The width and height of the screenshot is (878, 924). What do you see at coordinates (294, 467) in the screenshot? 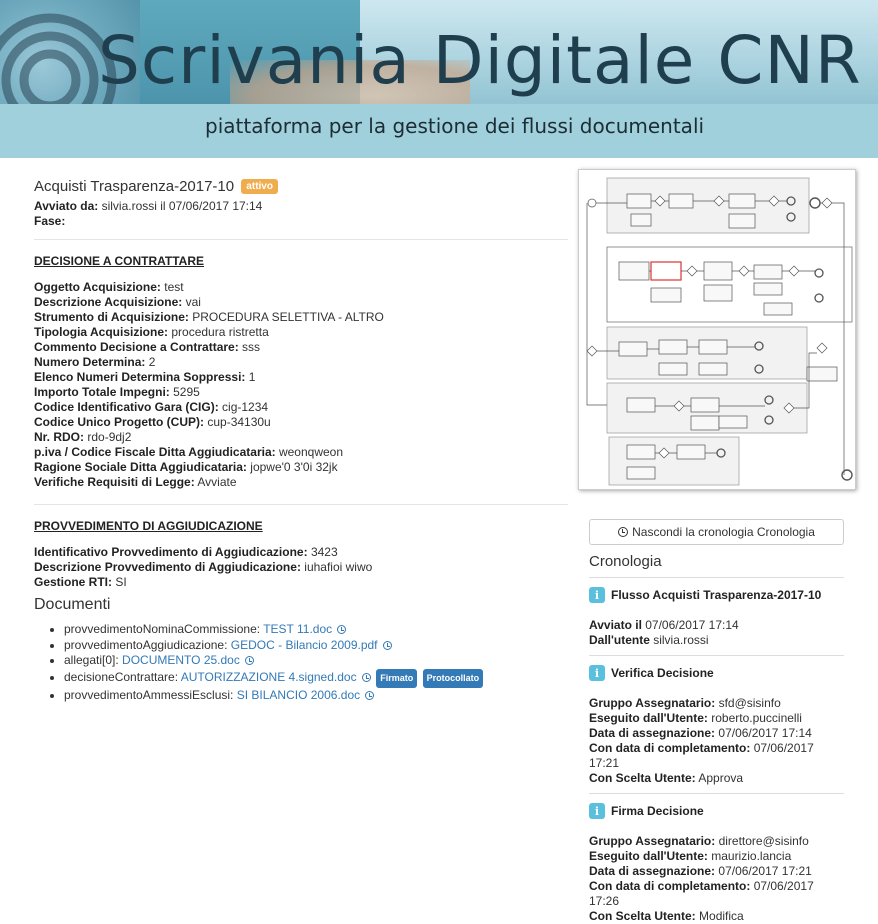
I see `field-value: jopwe'0 3'0i 32jk` at bounding box center [294, 467].